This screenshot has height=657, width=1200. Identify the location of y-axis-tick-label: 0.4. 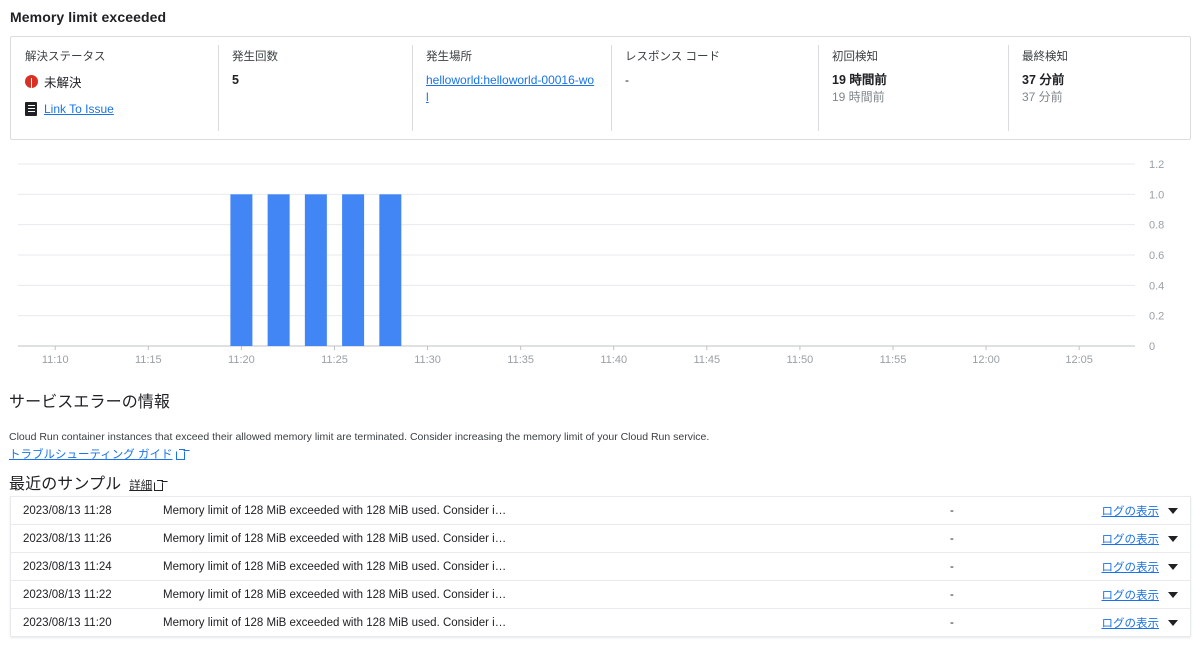
(1156, 286).